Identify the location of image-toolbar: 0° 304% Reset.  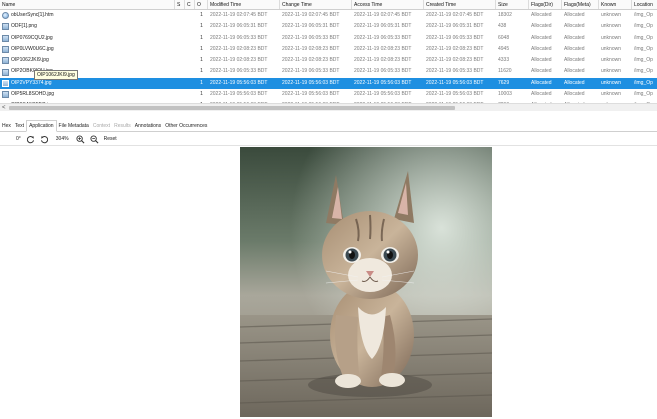
(328, 139).